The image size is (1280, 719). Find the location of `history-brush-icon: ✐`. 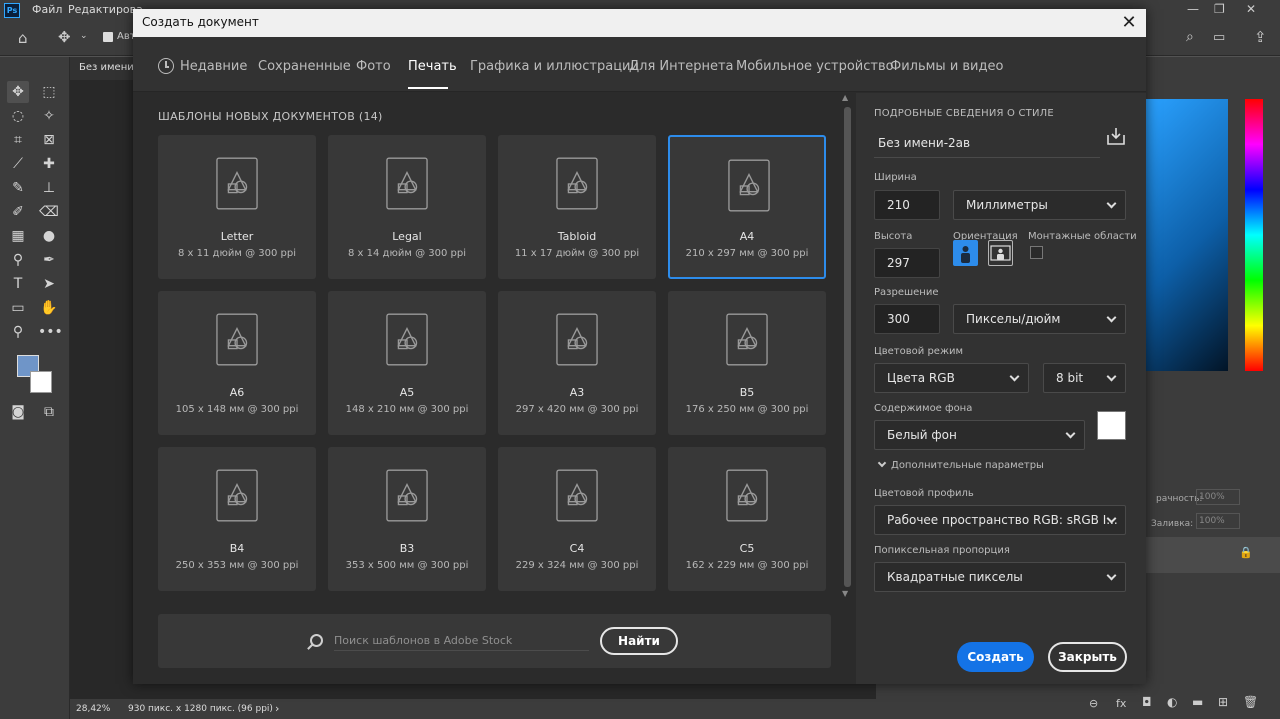

history-brush-icon: ✐ is located at coordinates (18, 212).